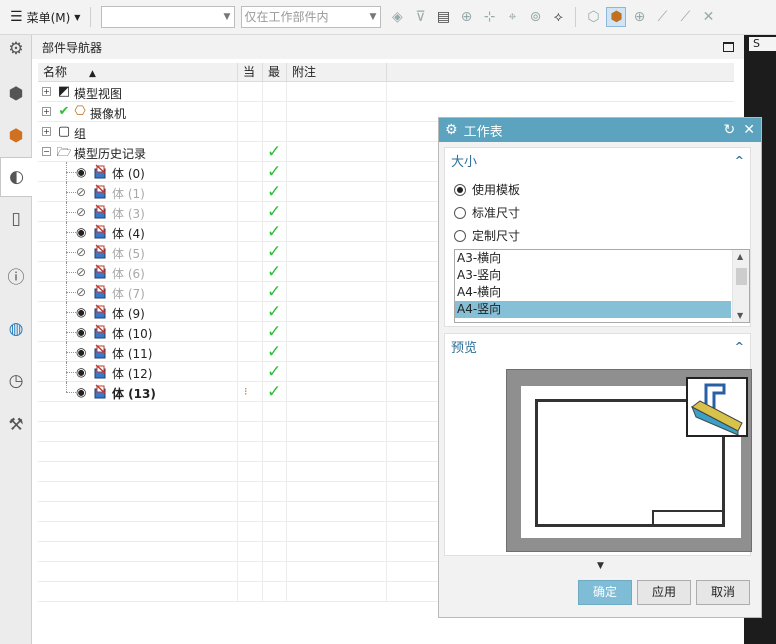  What do you see at coordinates (740, 256) in the screenshot?
I see `scroll-up-icon: ▲` at bounding box center [740, 256].